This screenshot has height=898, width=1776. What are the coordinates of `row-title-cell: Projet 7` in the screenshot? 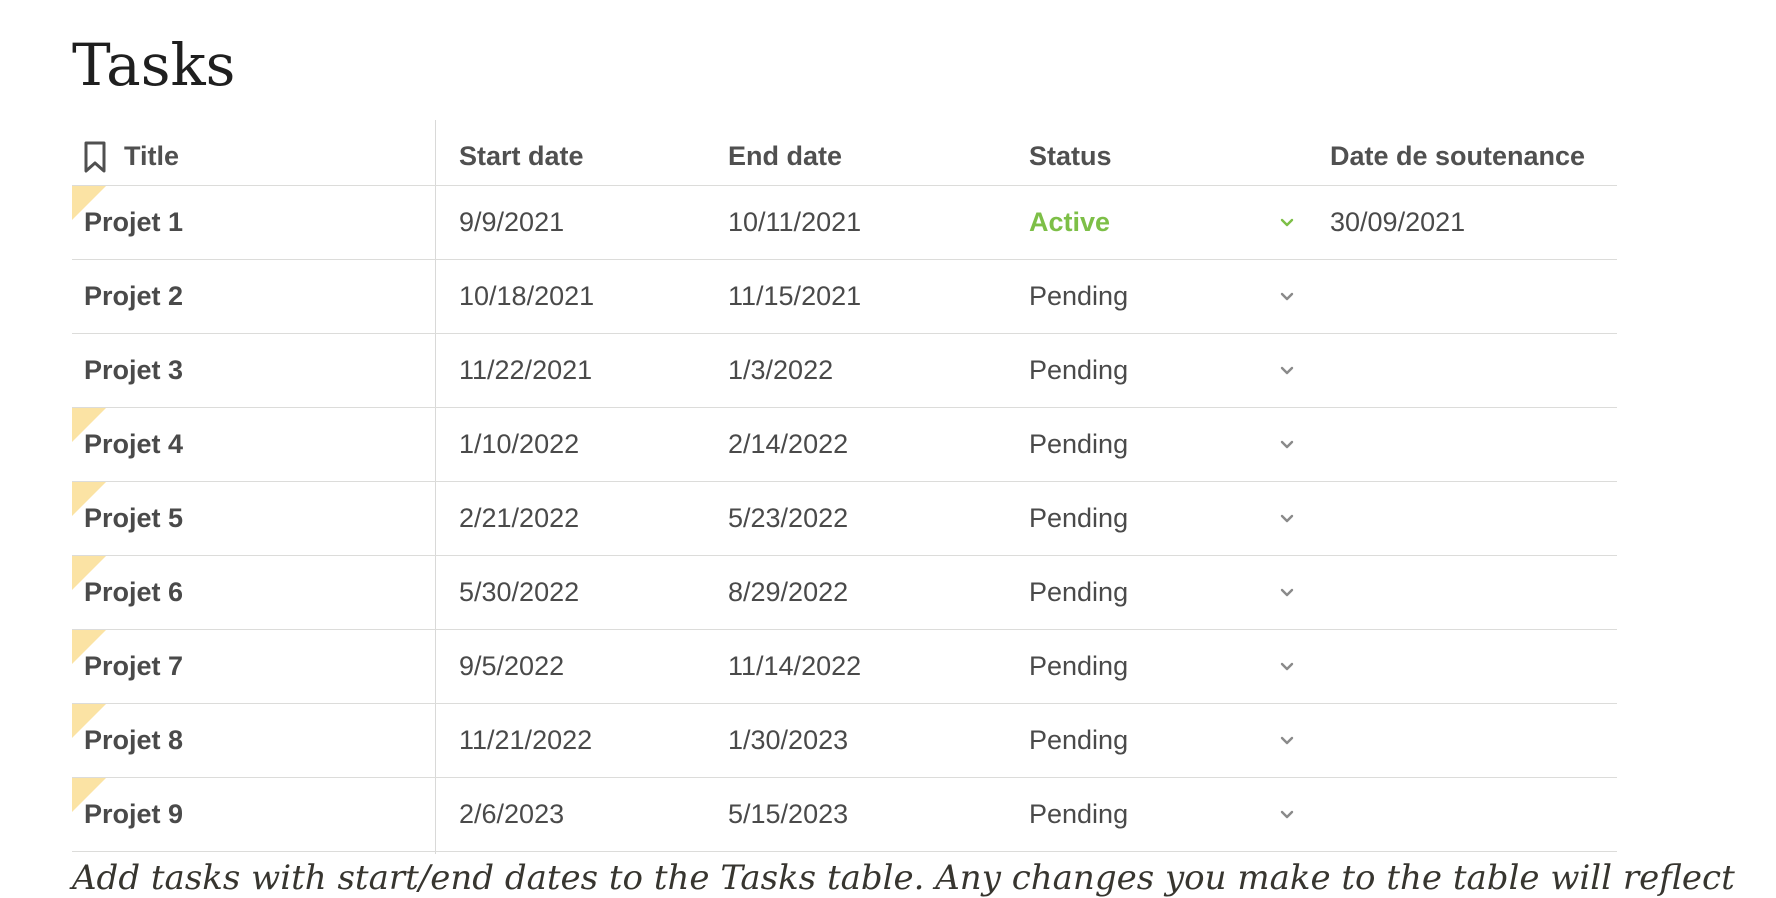 It's located at (259, 666).